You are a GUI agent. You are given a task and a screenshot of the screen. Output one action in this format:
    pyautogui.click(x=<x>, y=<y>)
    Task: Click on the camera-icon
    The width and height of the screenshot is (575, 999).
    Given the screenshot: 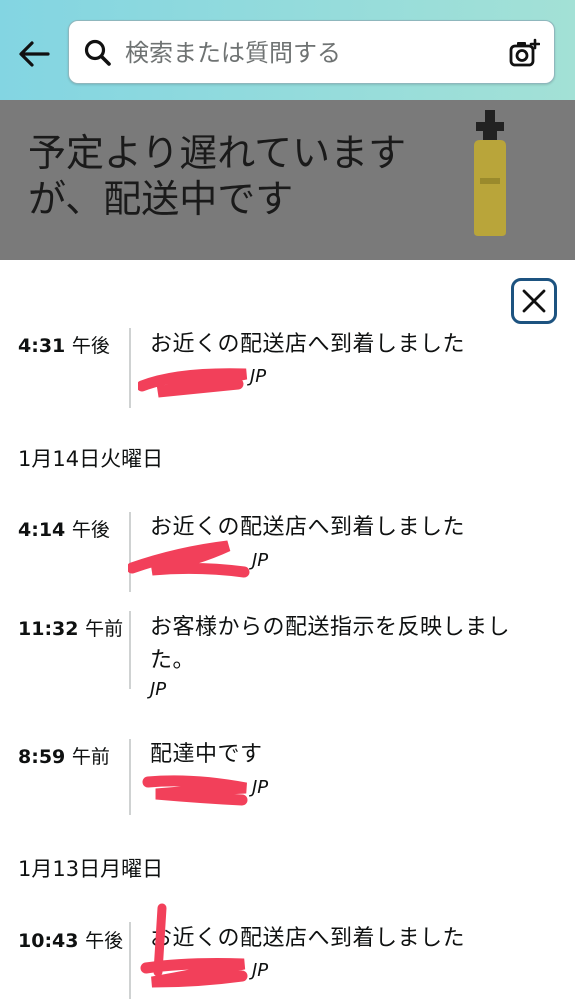 What is the action you would take?
    pyautogui.click(x=524, y=53)
    